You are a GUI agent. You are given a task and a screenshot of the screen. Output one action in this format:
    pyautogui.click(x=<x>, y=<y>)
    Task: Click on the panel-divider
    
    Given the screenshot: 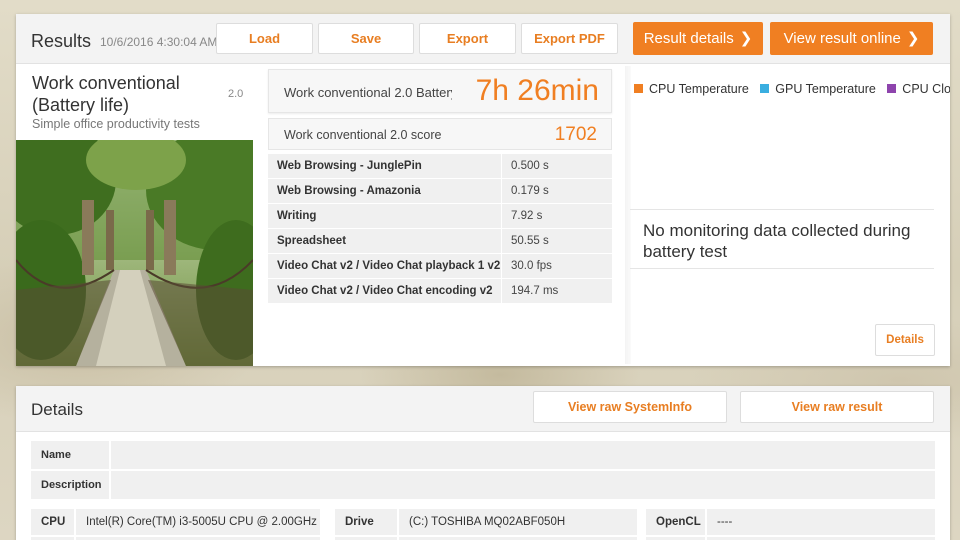 What is the action you would take?
    pyautogui.click(x=628, y=215)
    